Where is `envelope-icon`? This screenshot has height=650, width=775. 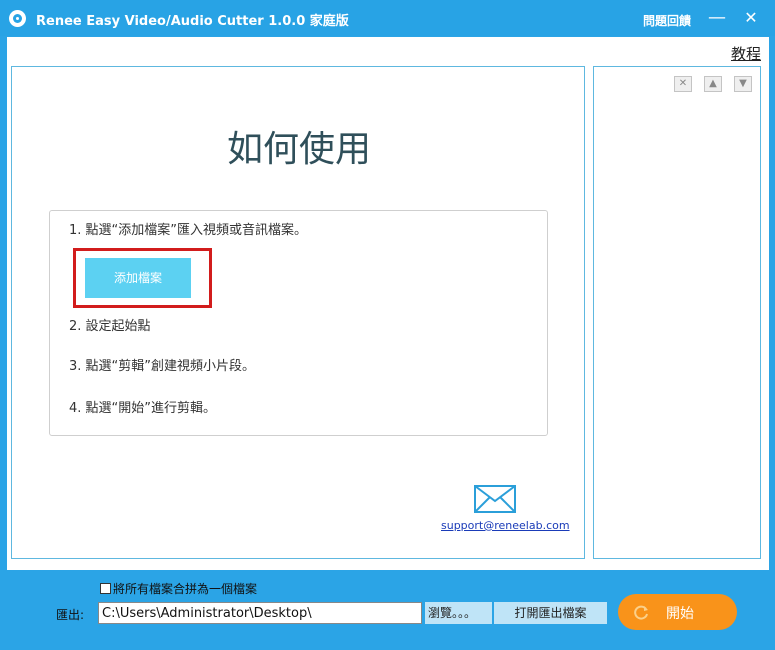
envelope-icon is located at coordinates (495, 499).